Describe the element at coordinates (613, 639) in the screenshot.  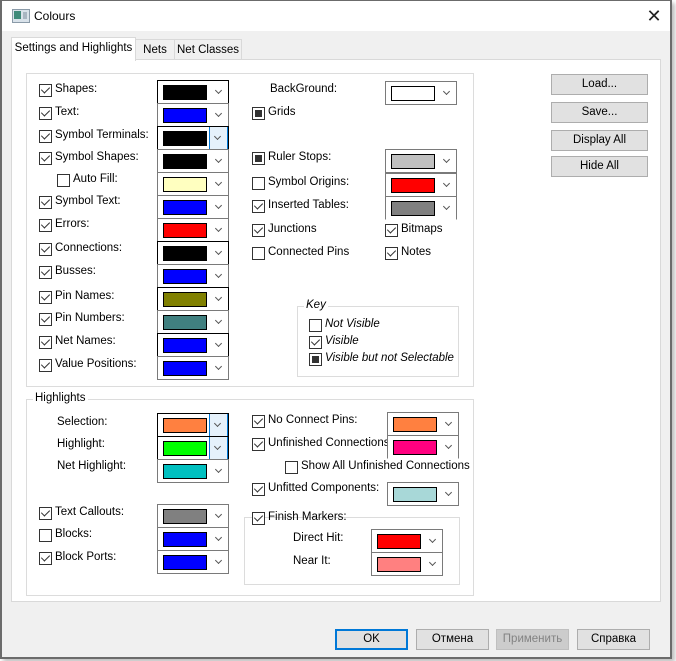
I see `help-button: Справка` at that location.